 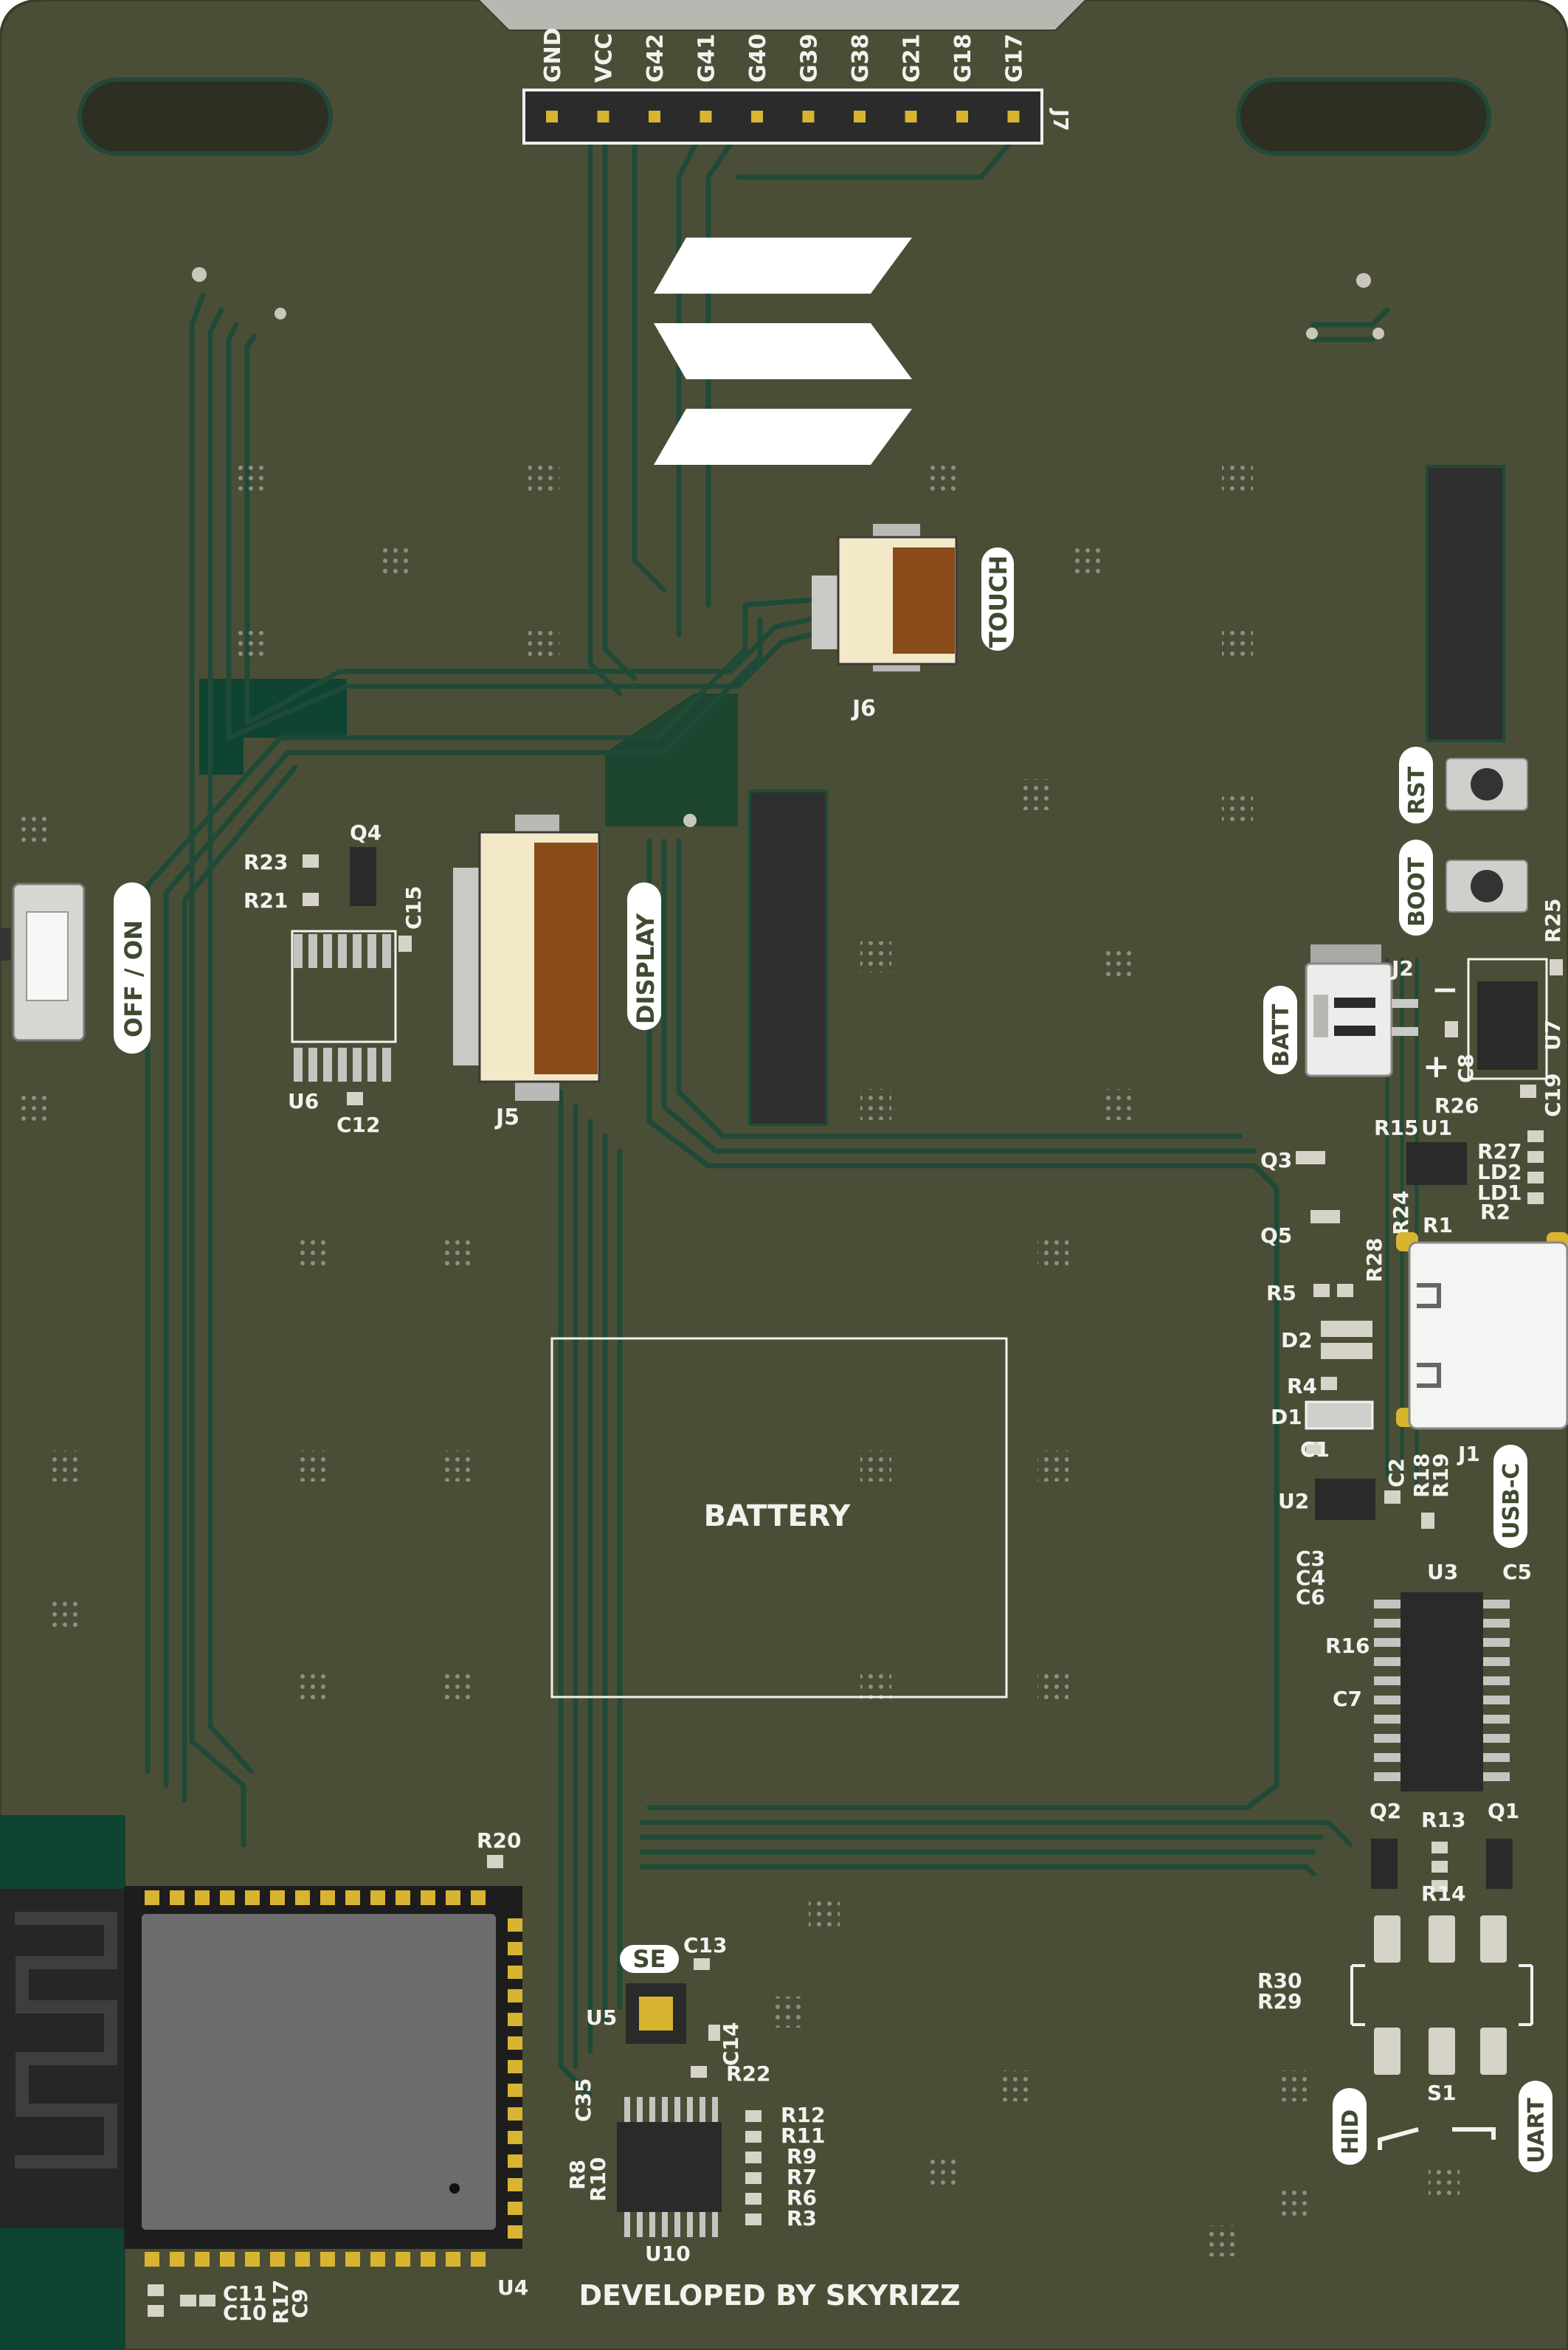 What do you see at coordinates (912, 58) in the screenshot?
I see `header-pin-label: G21` at bounding box center [912, 58].